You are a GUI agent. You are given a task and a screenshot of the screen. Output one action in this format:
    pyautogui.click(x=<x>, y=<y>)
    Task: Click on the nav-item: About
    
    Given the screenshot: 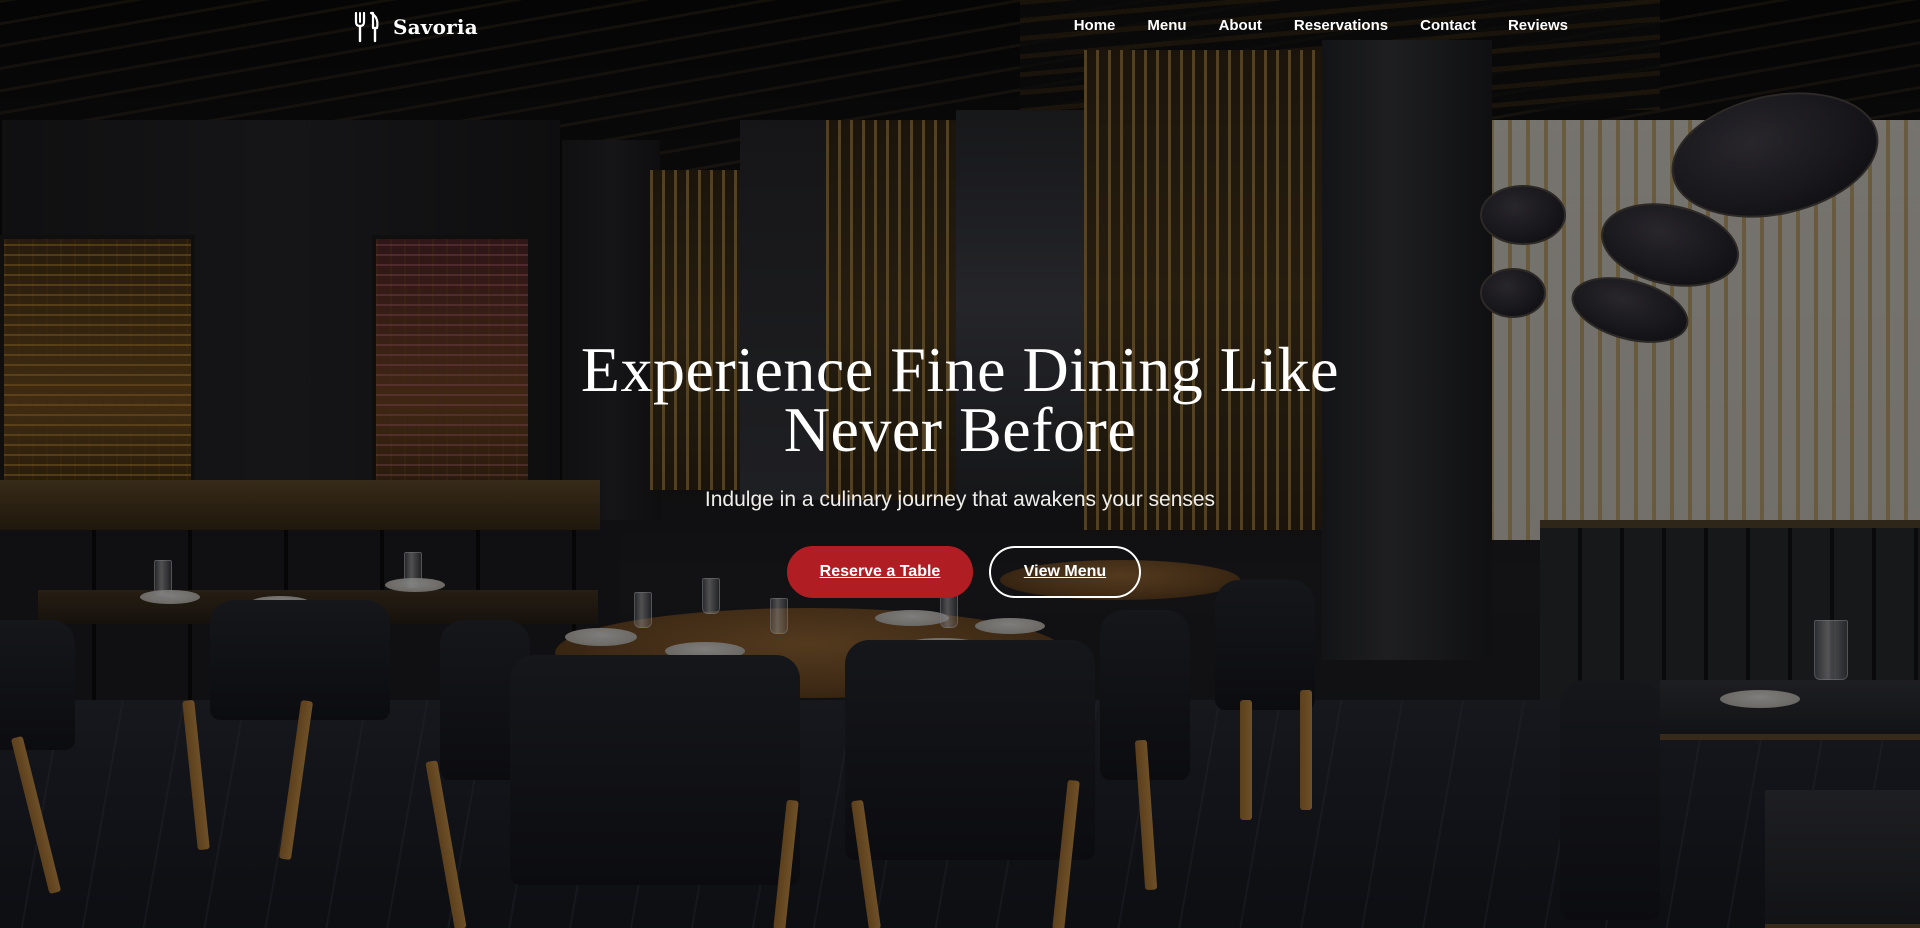 What is the action you would take?
    pyautogui.click(x=1240, y=26)
    